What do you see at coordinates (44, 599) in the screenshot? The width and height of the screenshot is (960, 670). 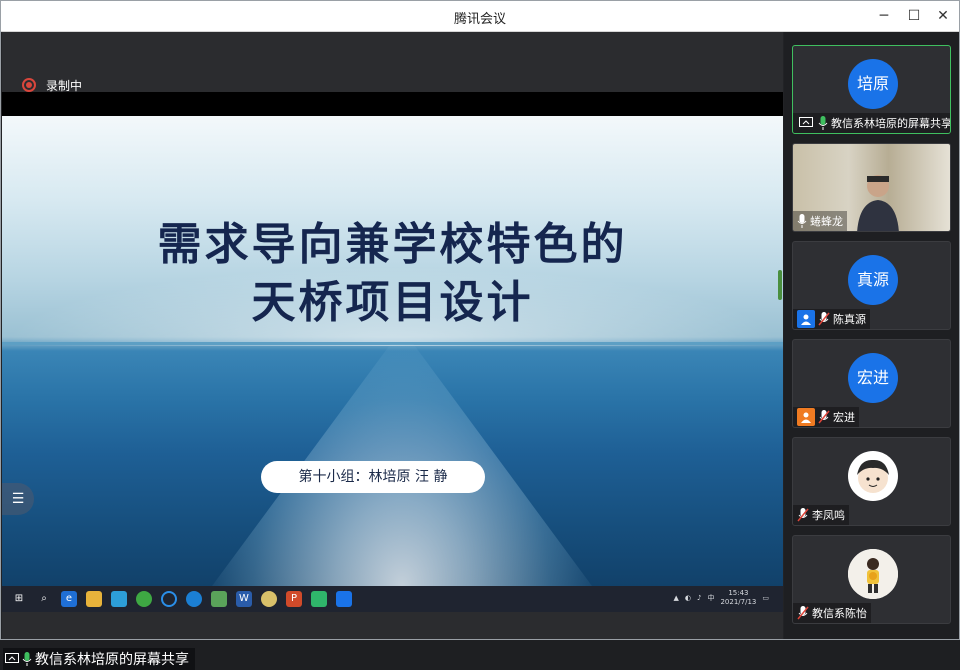 I see `search-icon: ⌕` at bounding box center [44, 599].